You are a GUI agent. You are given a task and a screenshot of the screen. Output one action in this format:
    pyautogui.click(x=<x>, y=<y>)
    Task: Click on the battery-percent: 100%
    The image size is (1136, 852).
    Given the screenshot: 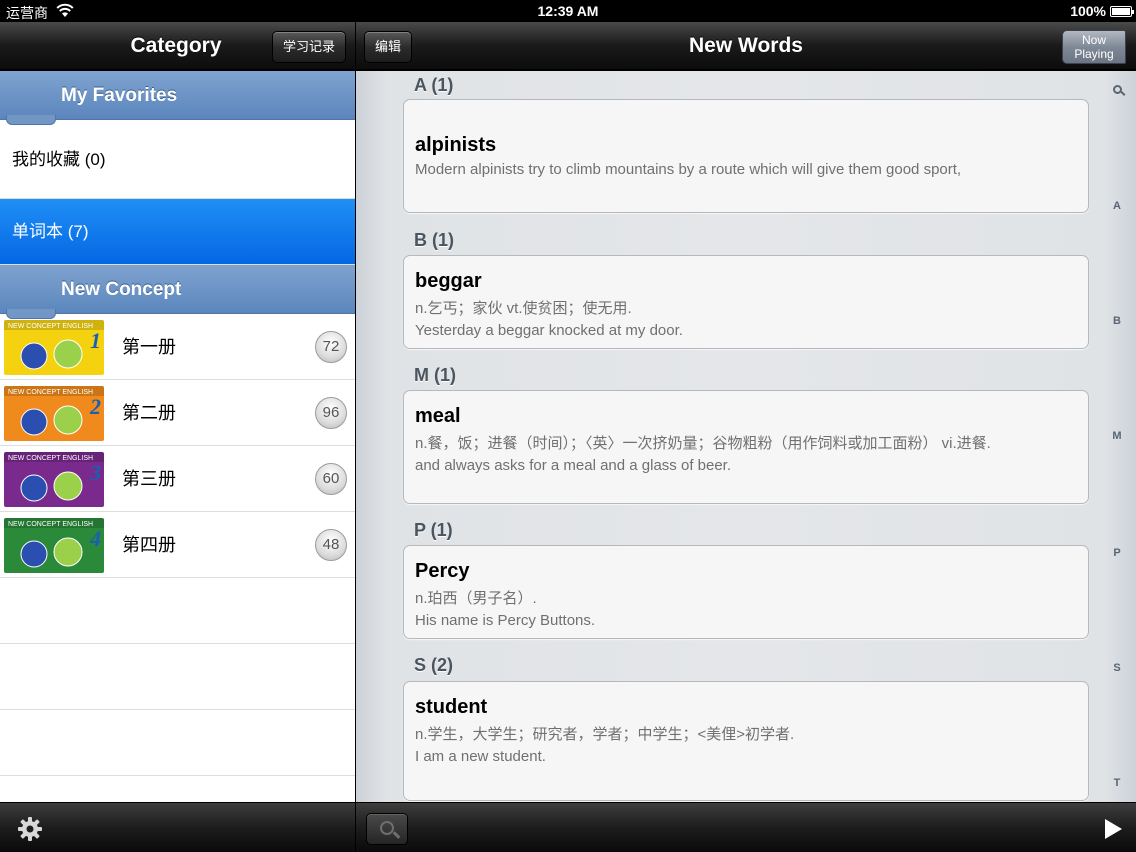 What is the action you would take?
    pyautogui.click(x=1088, y=11)
    